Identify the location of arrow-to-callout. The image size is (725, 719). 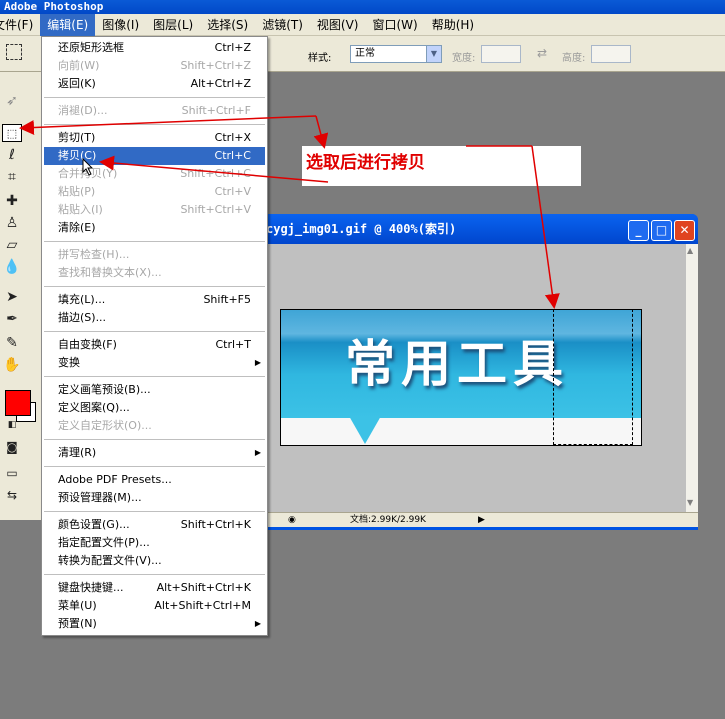
(321, 132).